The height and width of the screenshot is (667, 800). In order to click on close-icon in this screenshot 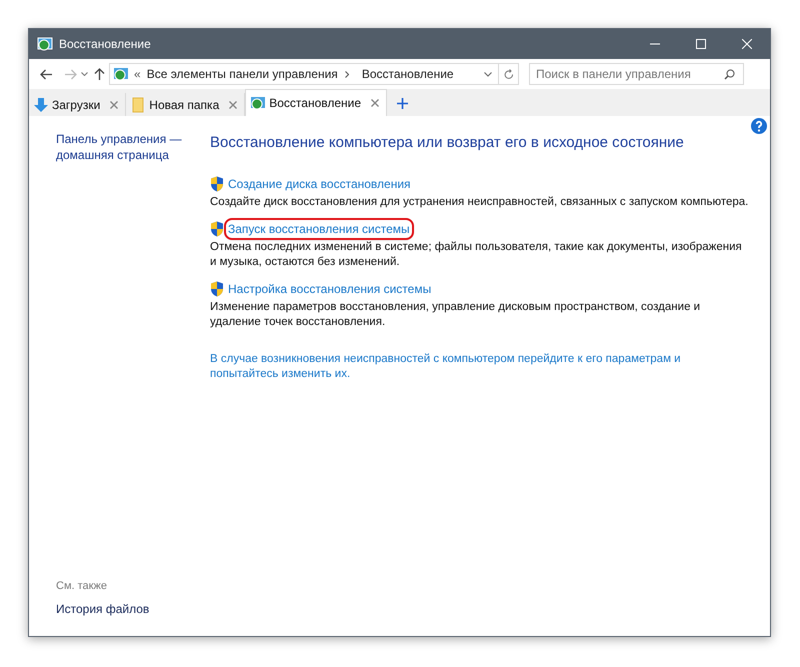, I will do `click(747, 44)`.